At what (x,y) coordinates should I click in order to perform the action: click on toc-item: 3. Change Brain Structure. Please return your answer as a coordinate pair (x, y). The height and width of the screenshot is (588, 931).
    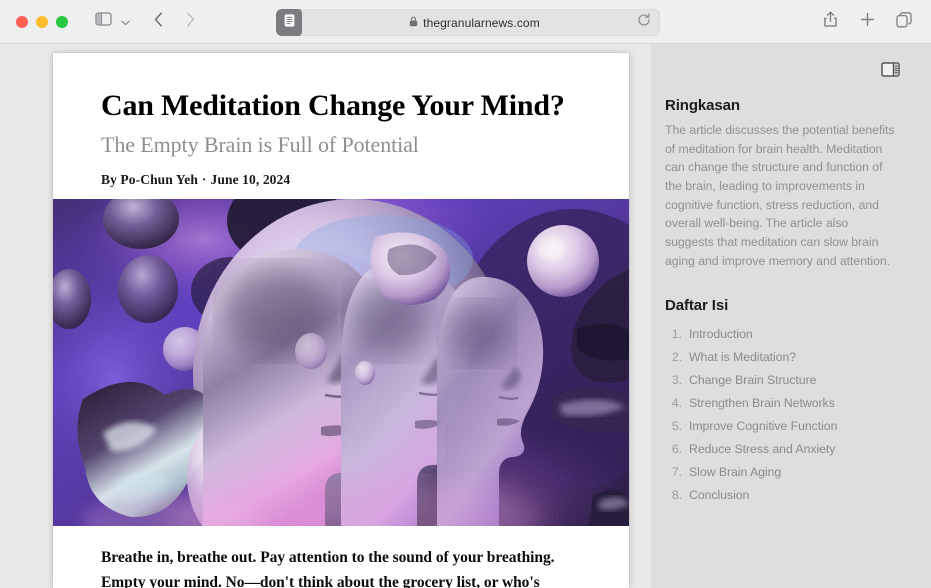
    Looking at the image, I should click on (782, 380).